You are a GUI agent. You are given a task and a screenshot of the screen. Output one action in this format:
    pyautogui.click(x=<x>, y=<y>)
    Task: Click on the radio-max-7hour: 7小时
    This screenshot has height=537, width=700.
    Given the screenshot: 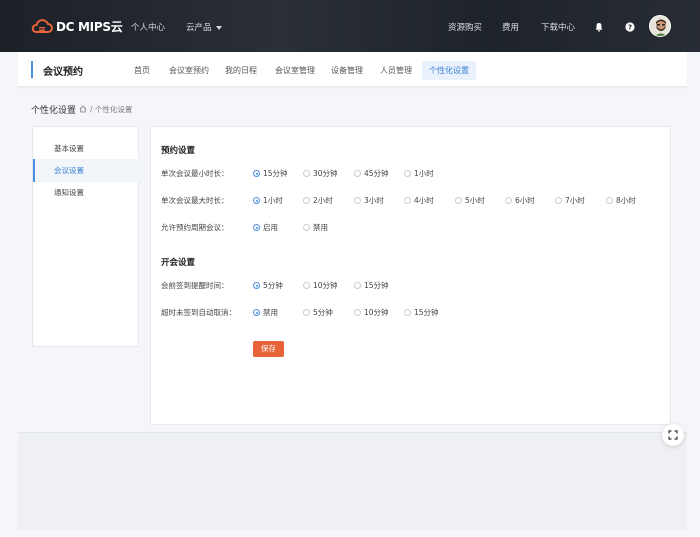 What is the action you would take?
    pyautogui.click(x=570, y=200)
    